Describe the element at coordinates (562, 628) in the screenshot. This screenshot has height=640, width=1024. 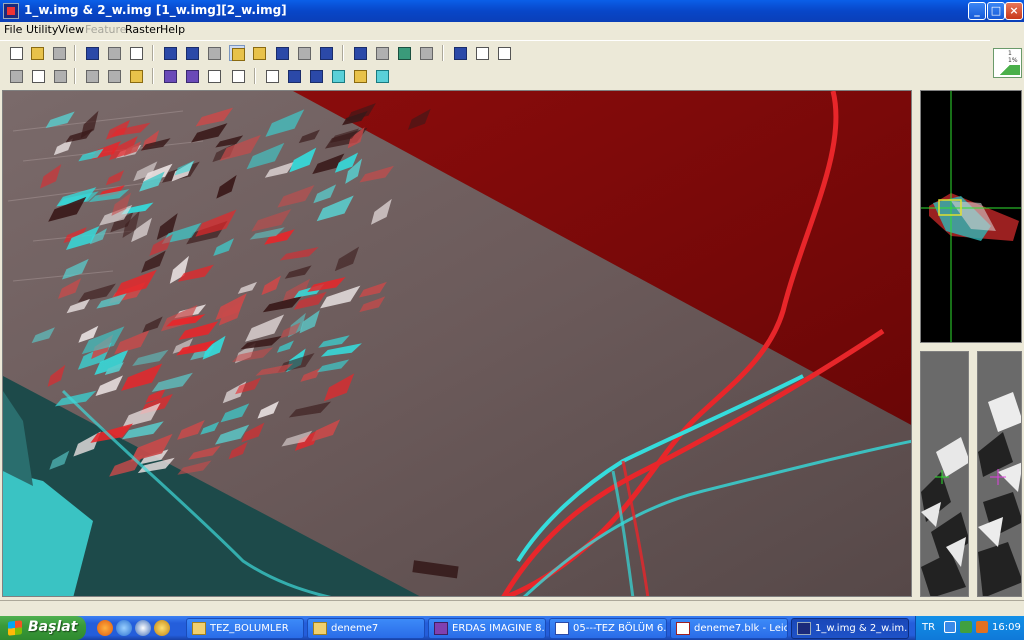
I see `word-icon` at that location.